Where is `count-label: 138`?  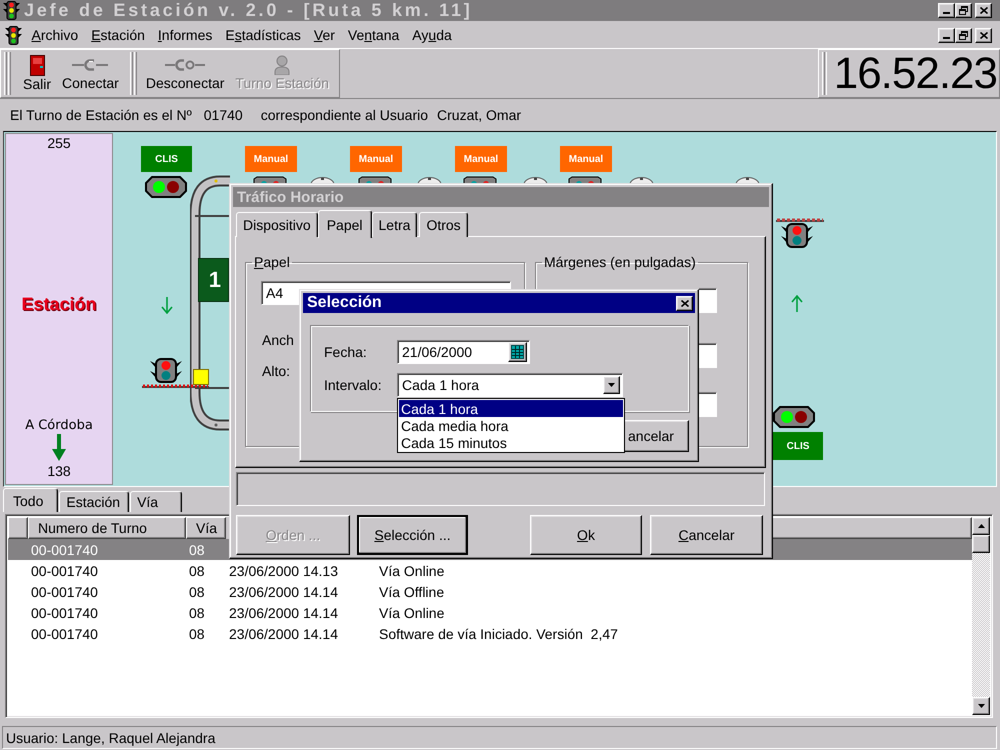
count-label: 138 is located at coordinates (59, 471).